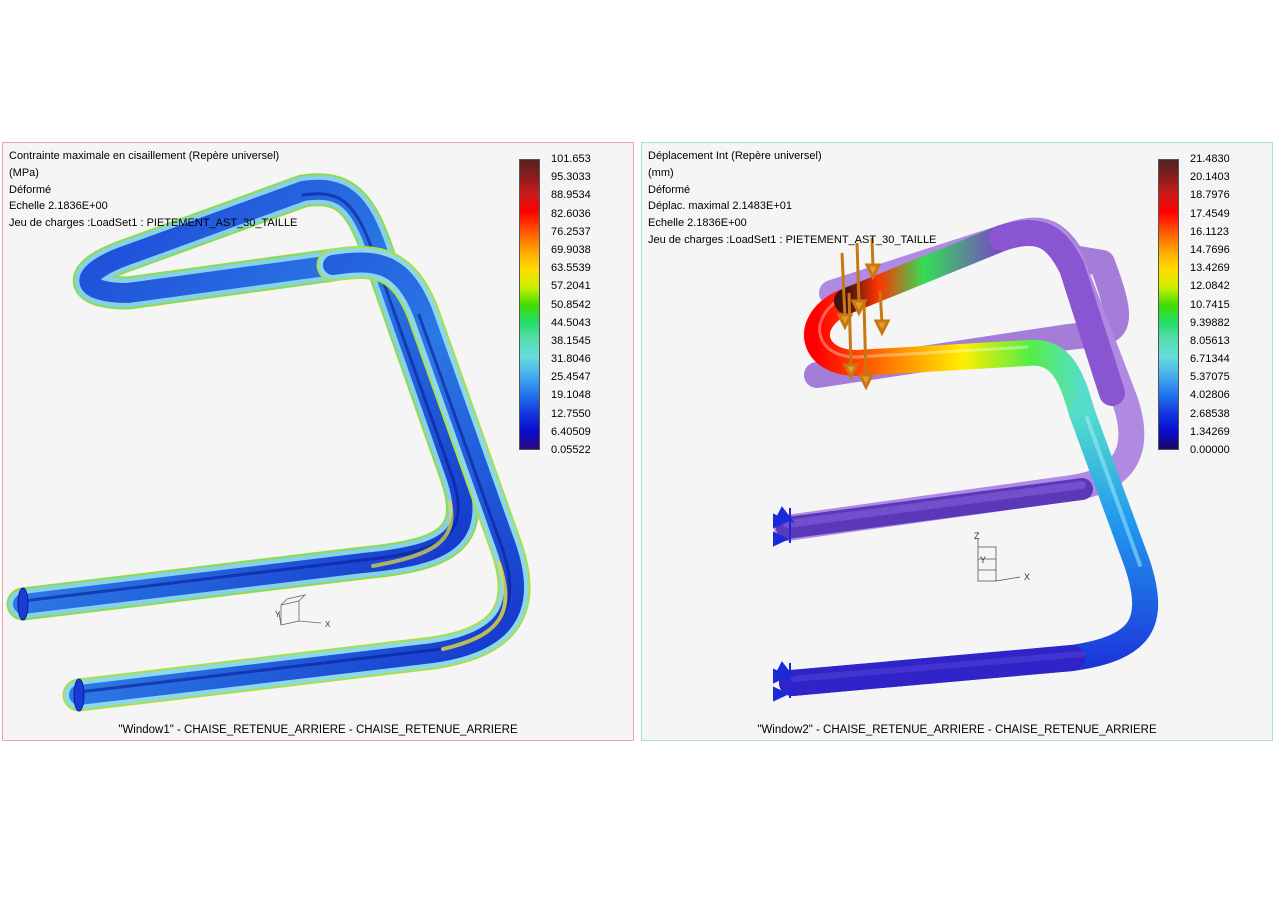  What do you see at coordinates (1210, 177) in the screenshot?
I see `legend-value: 20.1403` at bounding box center [1210, 177].